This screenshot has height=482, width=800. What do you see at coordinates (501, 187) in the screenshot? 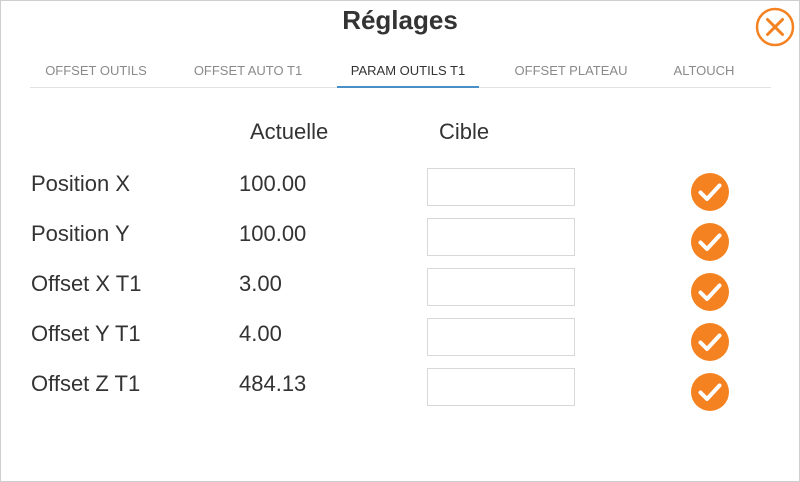
I see `target-input-position-x` at bounding box center [501, 187].